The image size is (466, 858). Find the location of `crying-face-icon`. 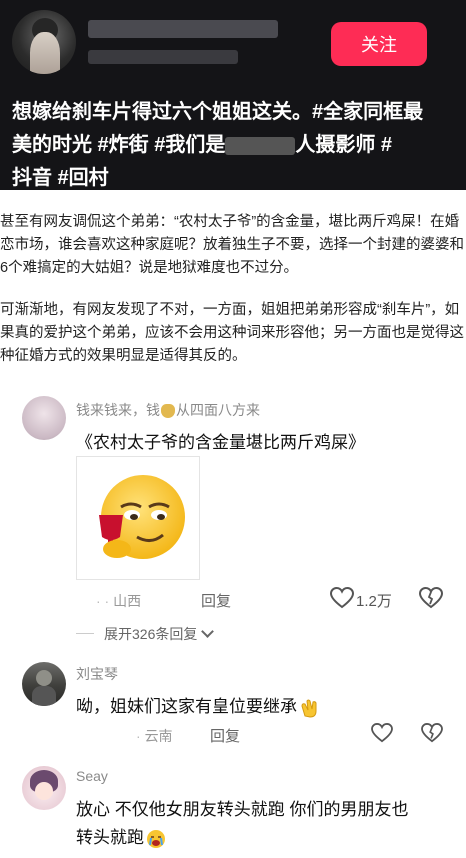

crying-face-icon is located at coordinates (156, 839).